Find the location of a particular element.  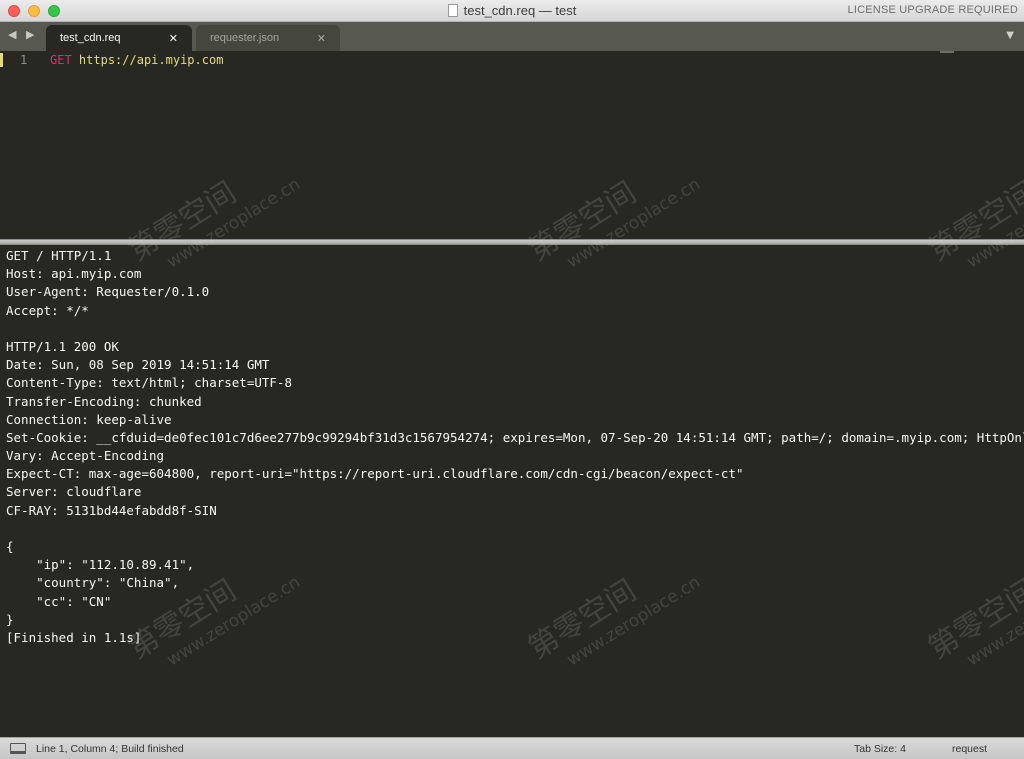

current-line-marker is located at coordinates (1, 60).